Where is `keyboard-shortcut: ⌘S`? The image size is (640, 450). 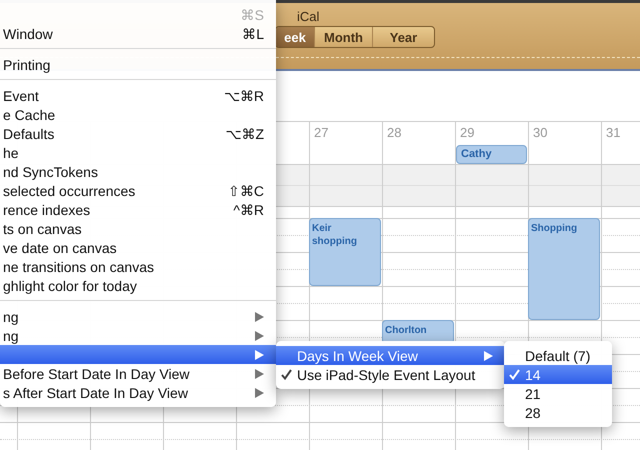 keyboard-shortcut: ⌘S is located at coordinates (252, 14).